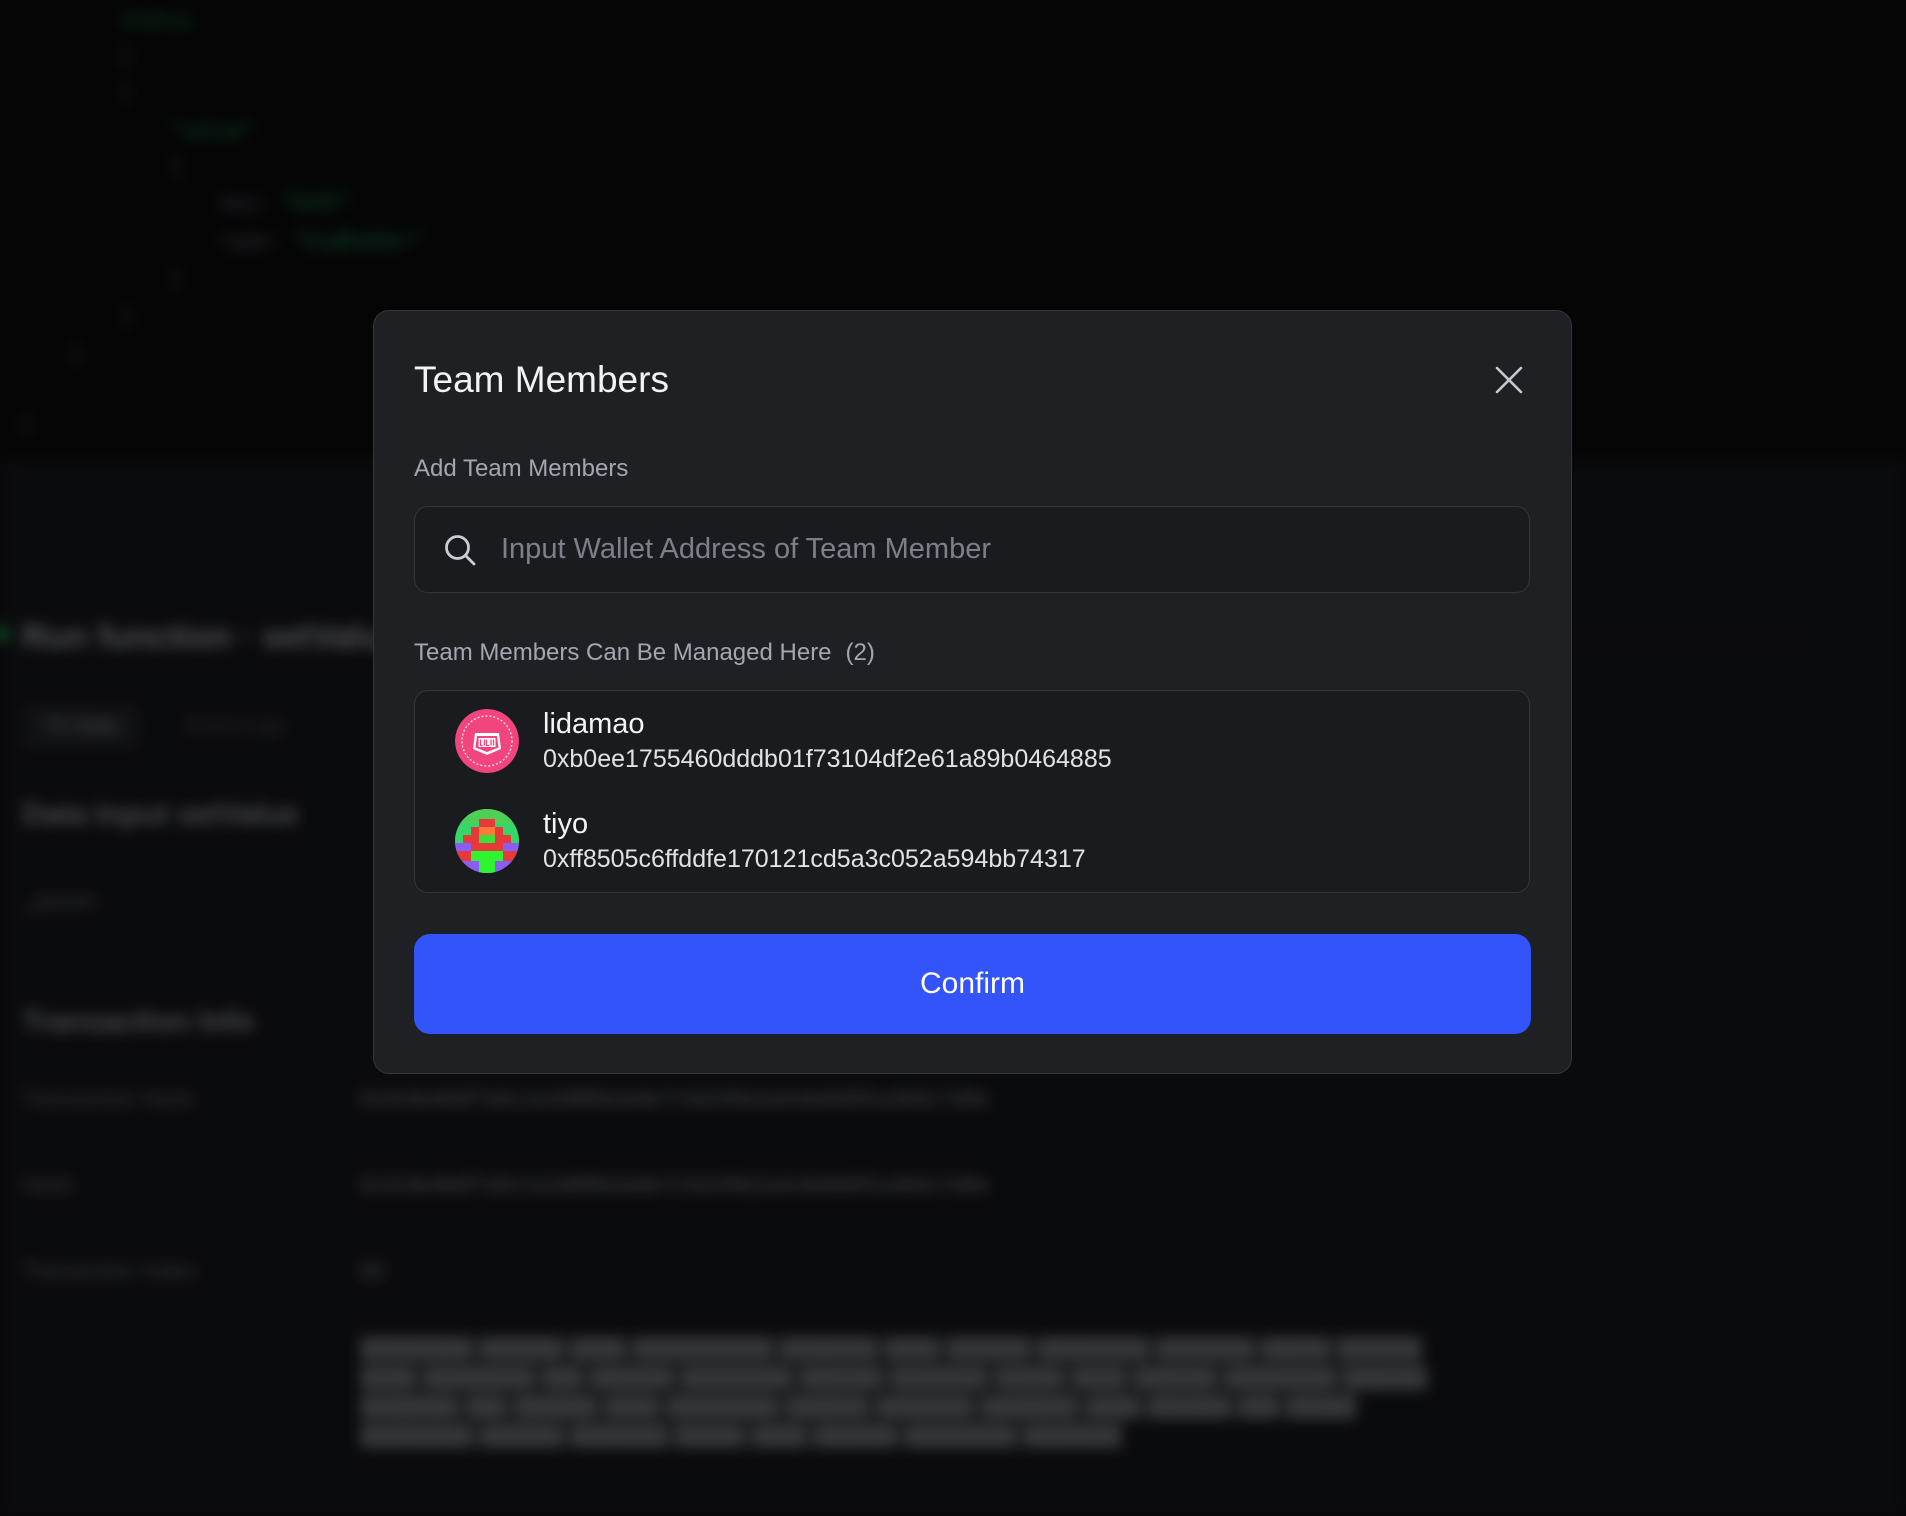 The width and height of the screenshot is (1906, 1516). Describe the element at coordinates (521, 468) in the screenshot. I see `add-team-members-label: Add Team Members` at that location.